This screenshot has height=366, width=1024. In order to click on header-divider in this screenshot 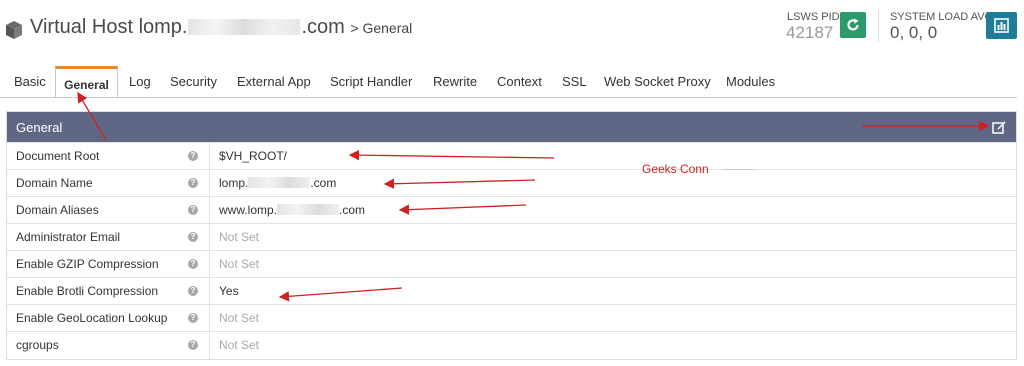, I will do `click(878, 26)`.